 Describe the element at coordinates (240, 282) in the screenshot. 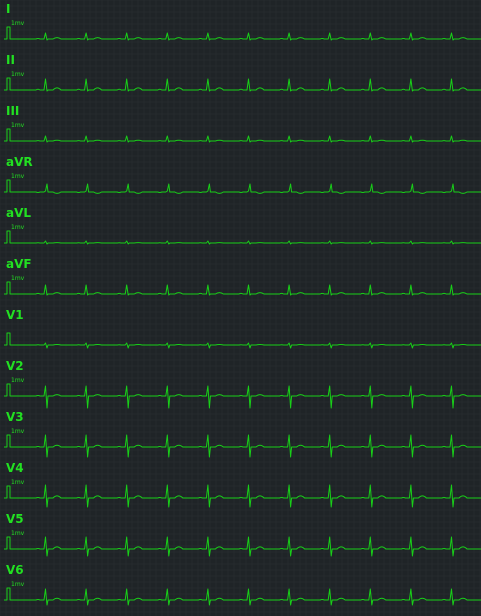

I see `lead-row-aVF: aVF 1mv` at that location.